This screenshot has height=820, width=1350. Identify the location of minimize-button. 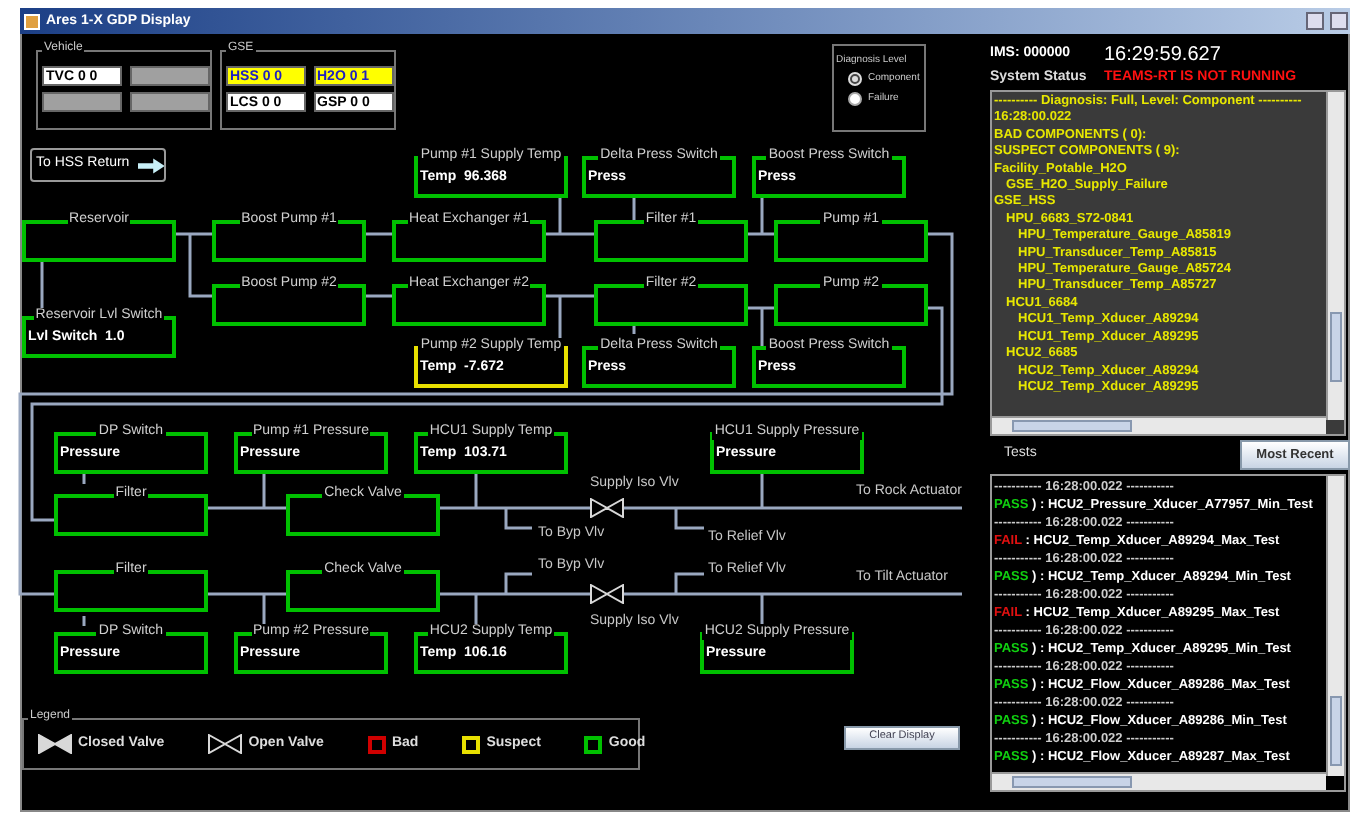
(1315, 21).